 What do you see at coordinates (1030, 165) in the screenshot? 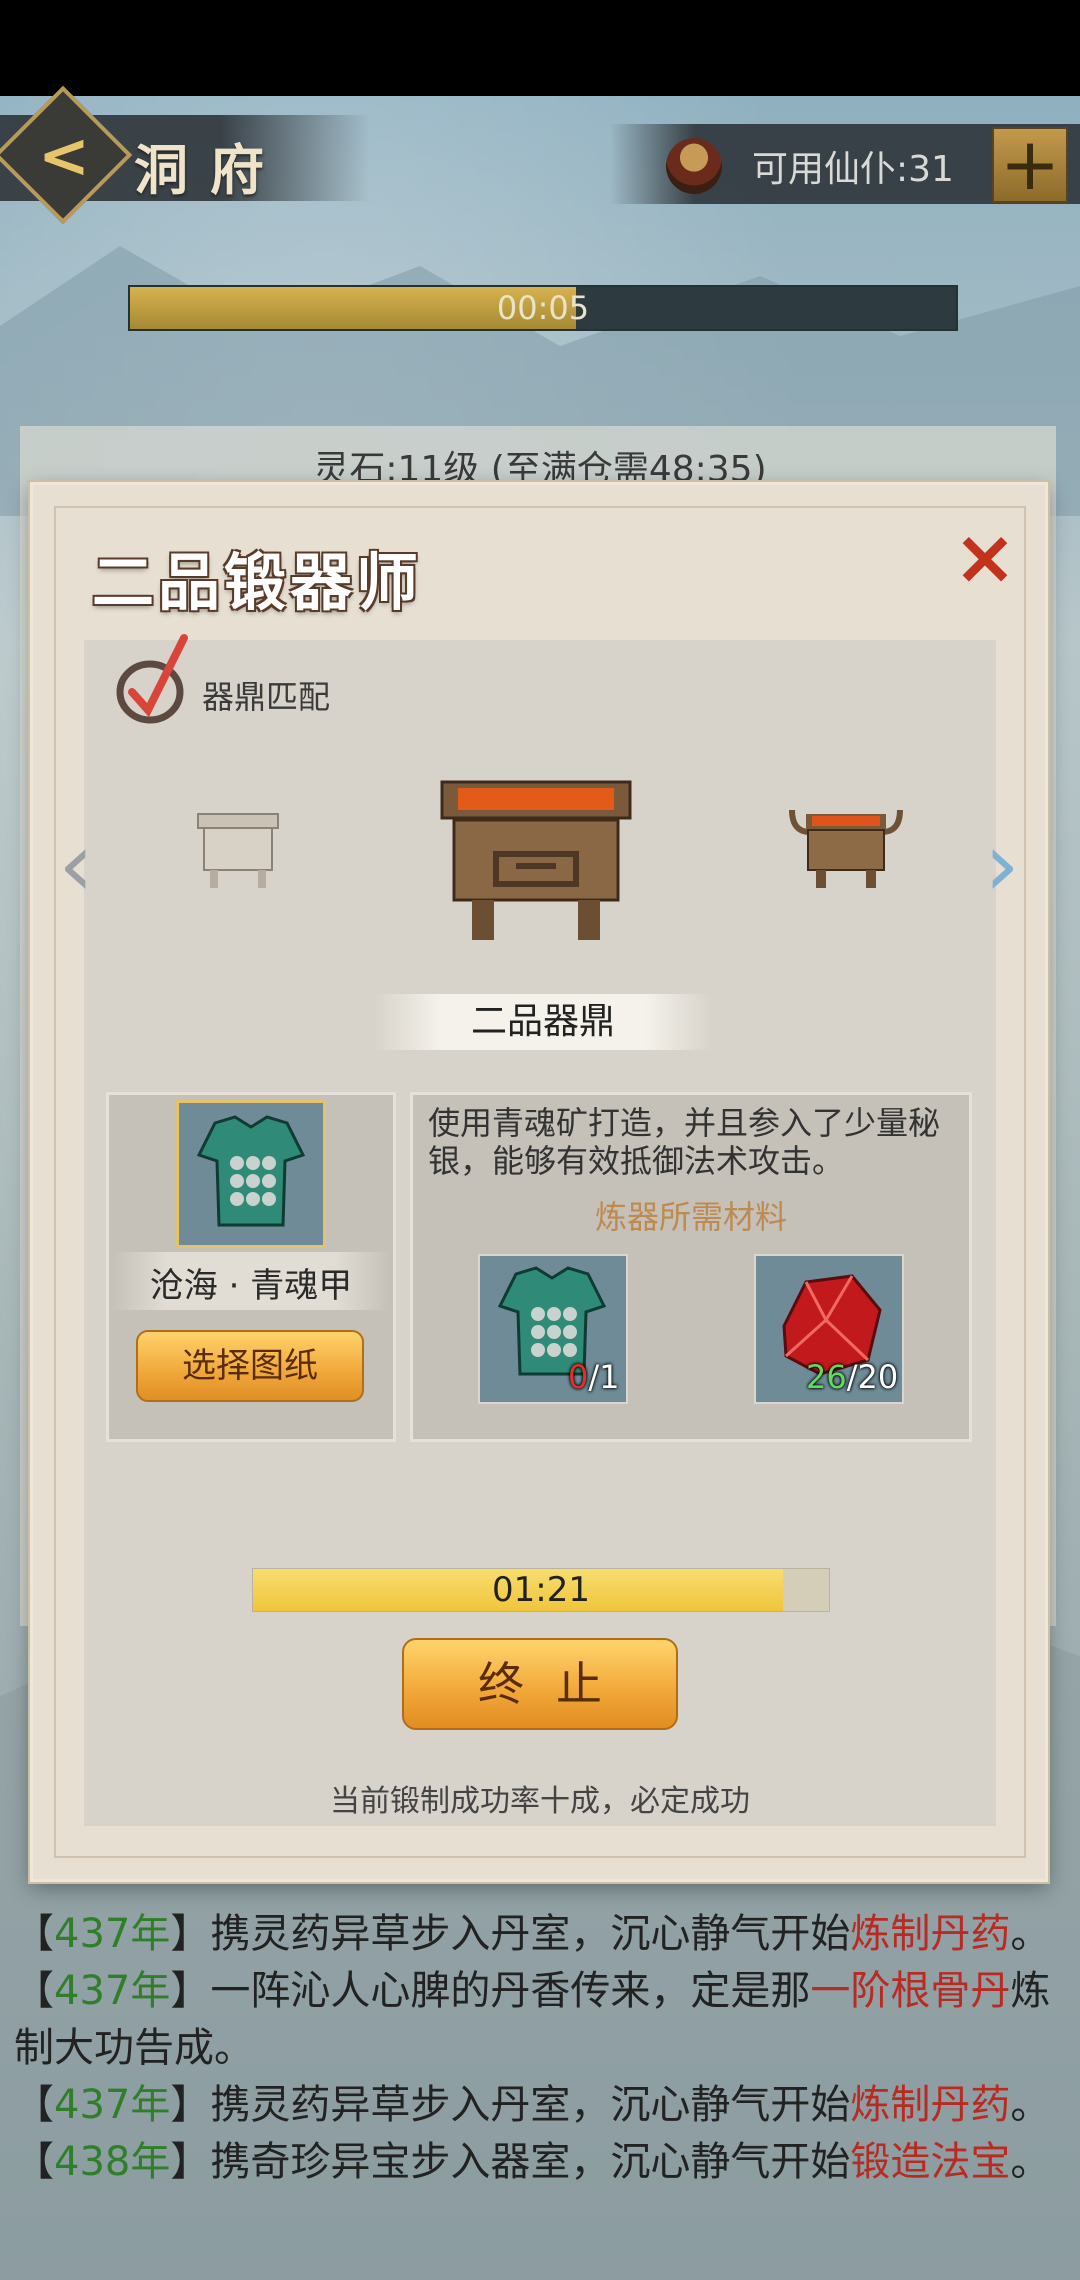
I see `add-servant-button: +` at bounding box center [1030, 165].